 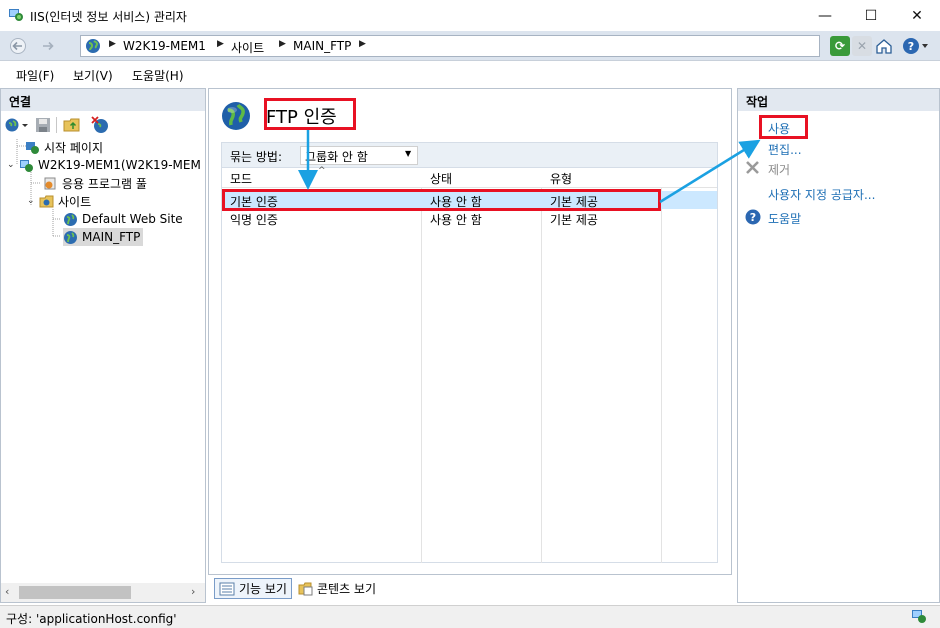 I want to click on forward-arrow-icon, so click(x=48, y=46).